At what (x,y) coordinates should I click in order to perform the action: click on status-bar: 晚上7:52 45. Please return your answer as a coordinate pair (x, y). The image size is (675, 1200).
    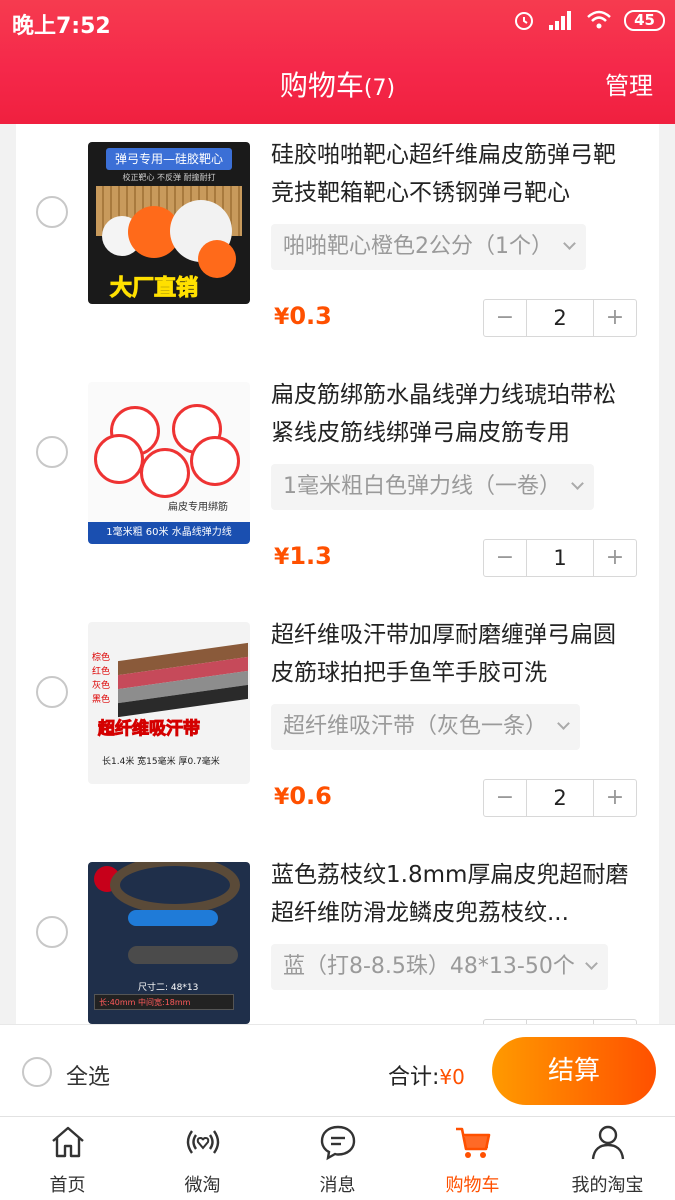
    Looking at the image, I should click on (337, 22).